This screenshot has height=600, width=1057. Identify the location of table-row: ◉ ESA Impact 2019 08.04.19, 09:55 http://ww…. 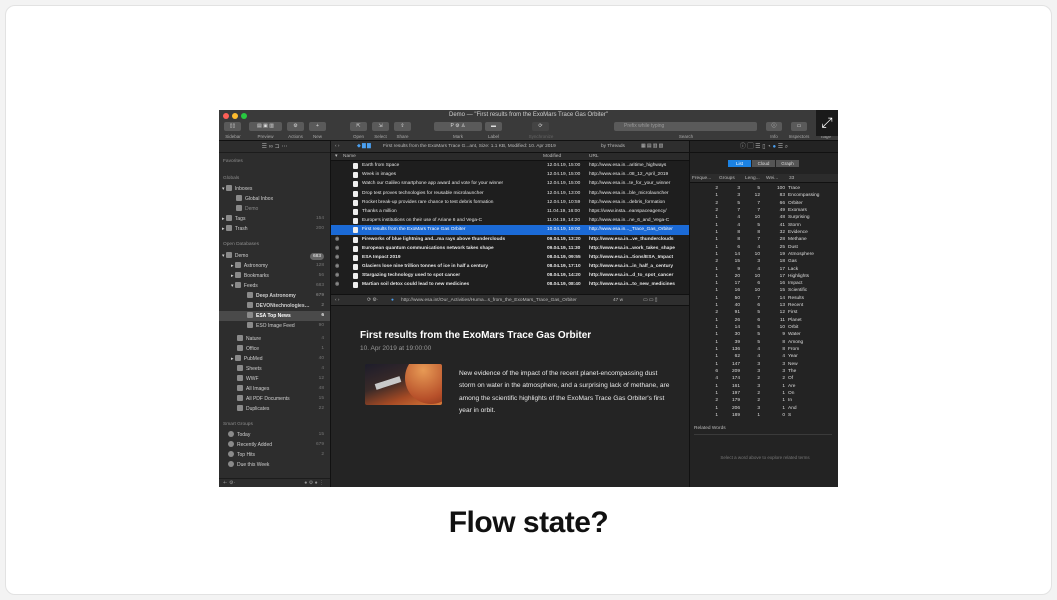
(510, 257).